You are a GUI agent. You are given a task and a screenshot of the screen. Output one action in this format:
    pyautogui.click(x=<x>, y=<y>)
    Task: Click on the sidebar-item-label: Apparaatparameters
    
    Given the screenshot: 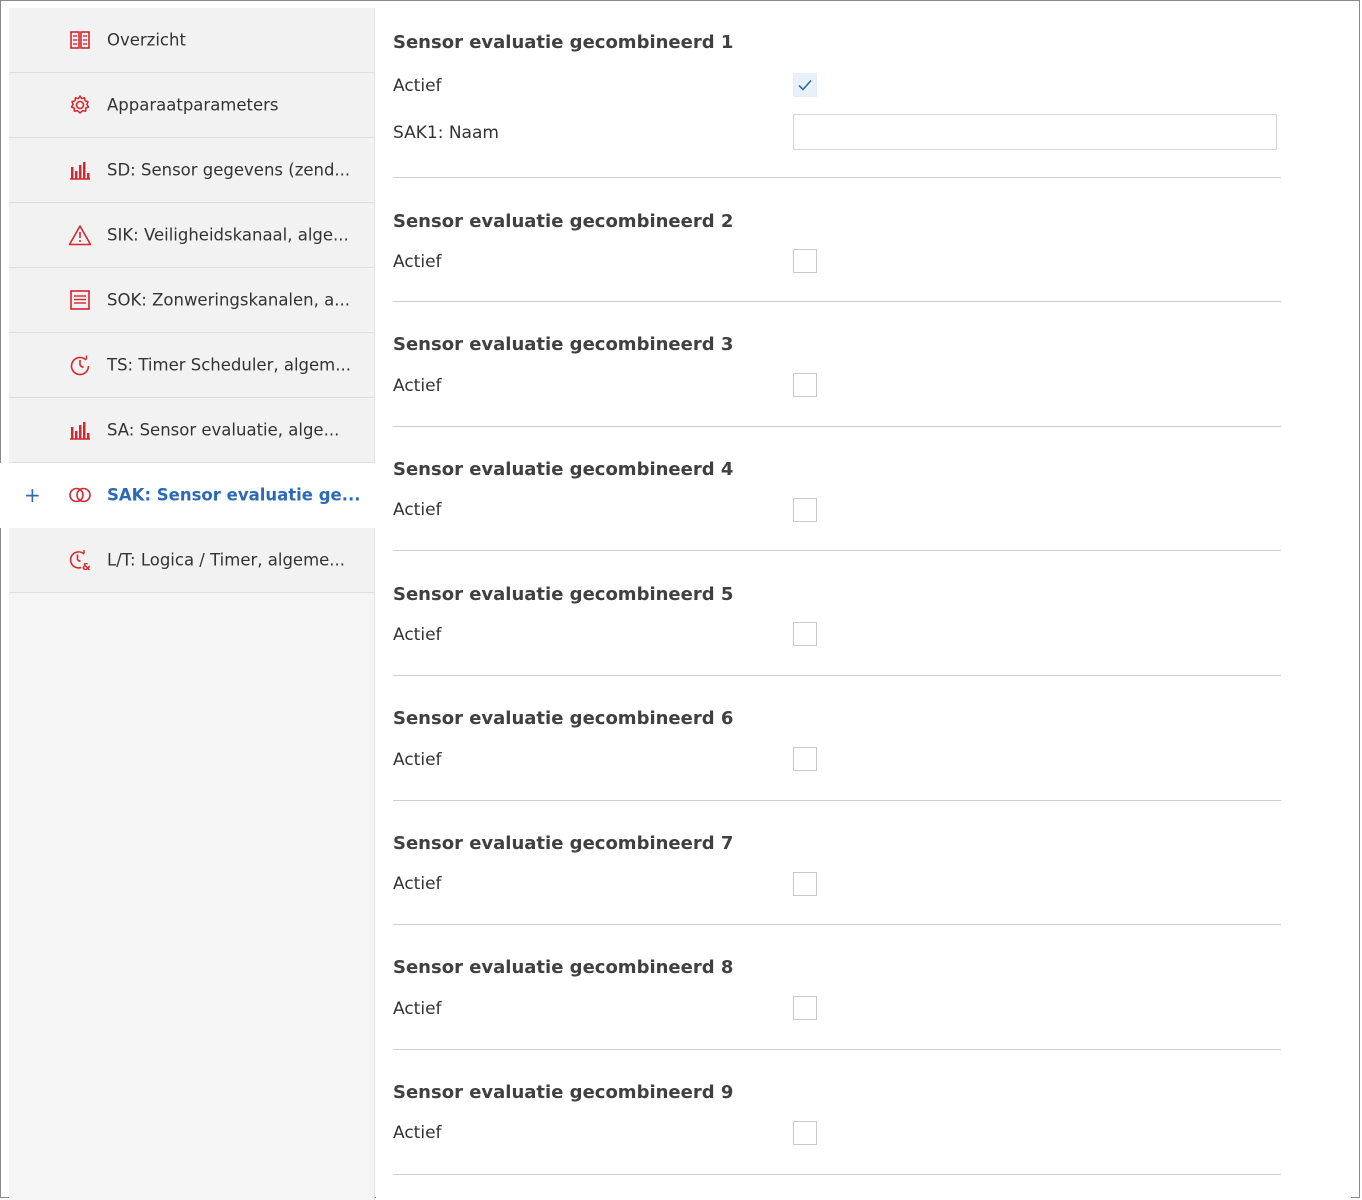 What is the action you would take?
    pyautogui.click(x=193, y=105)
    